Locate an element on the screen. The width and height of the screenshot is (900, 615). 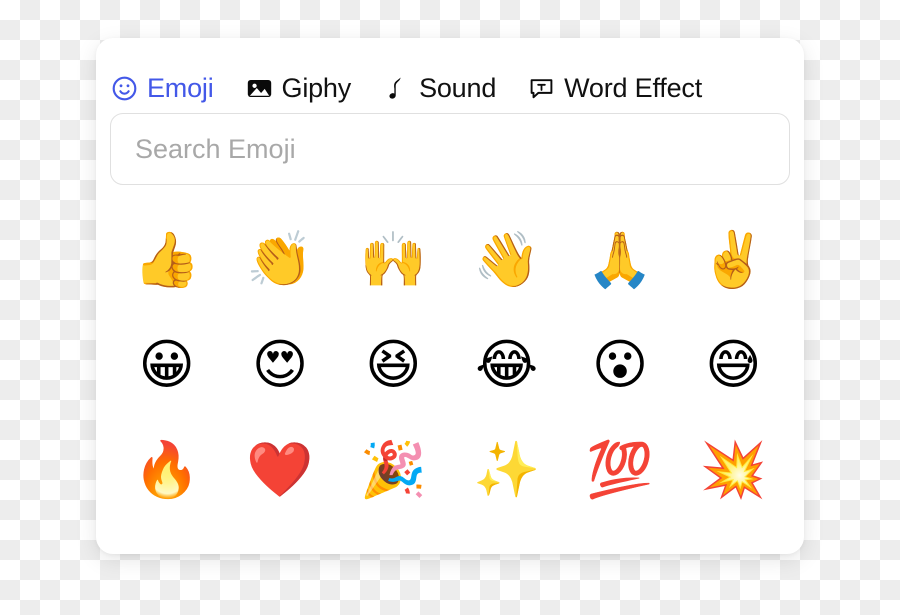
emoji-face-with-open-mouth: 😮 is located at coordinates (620, 365).